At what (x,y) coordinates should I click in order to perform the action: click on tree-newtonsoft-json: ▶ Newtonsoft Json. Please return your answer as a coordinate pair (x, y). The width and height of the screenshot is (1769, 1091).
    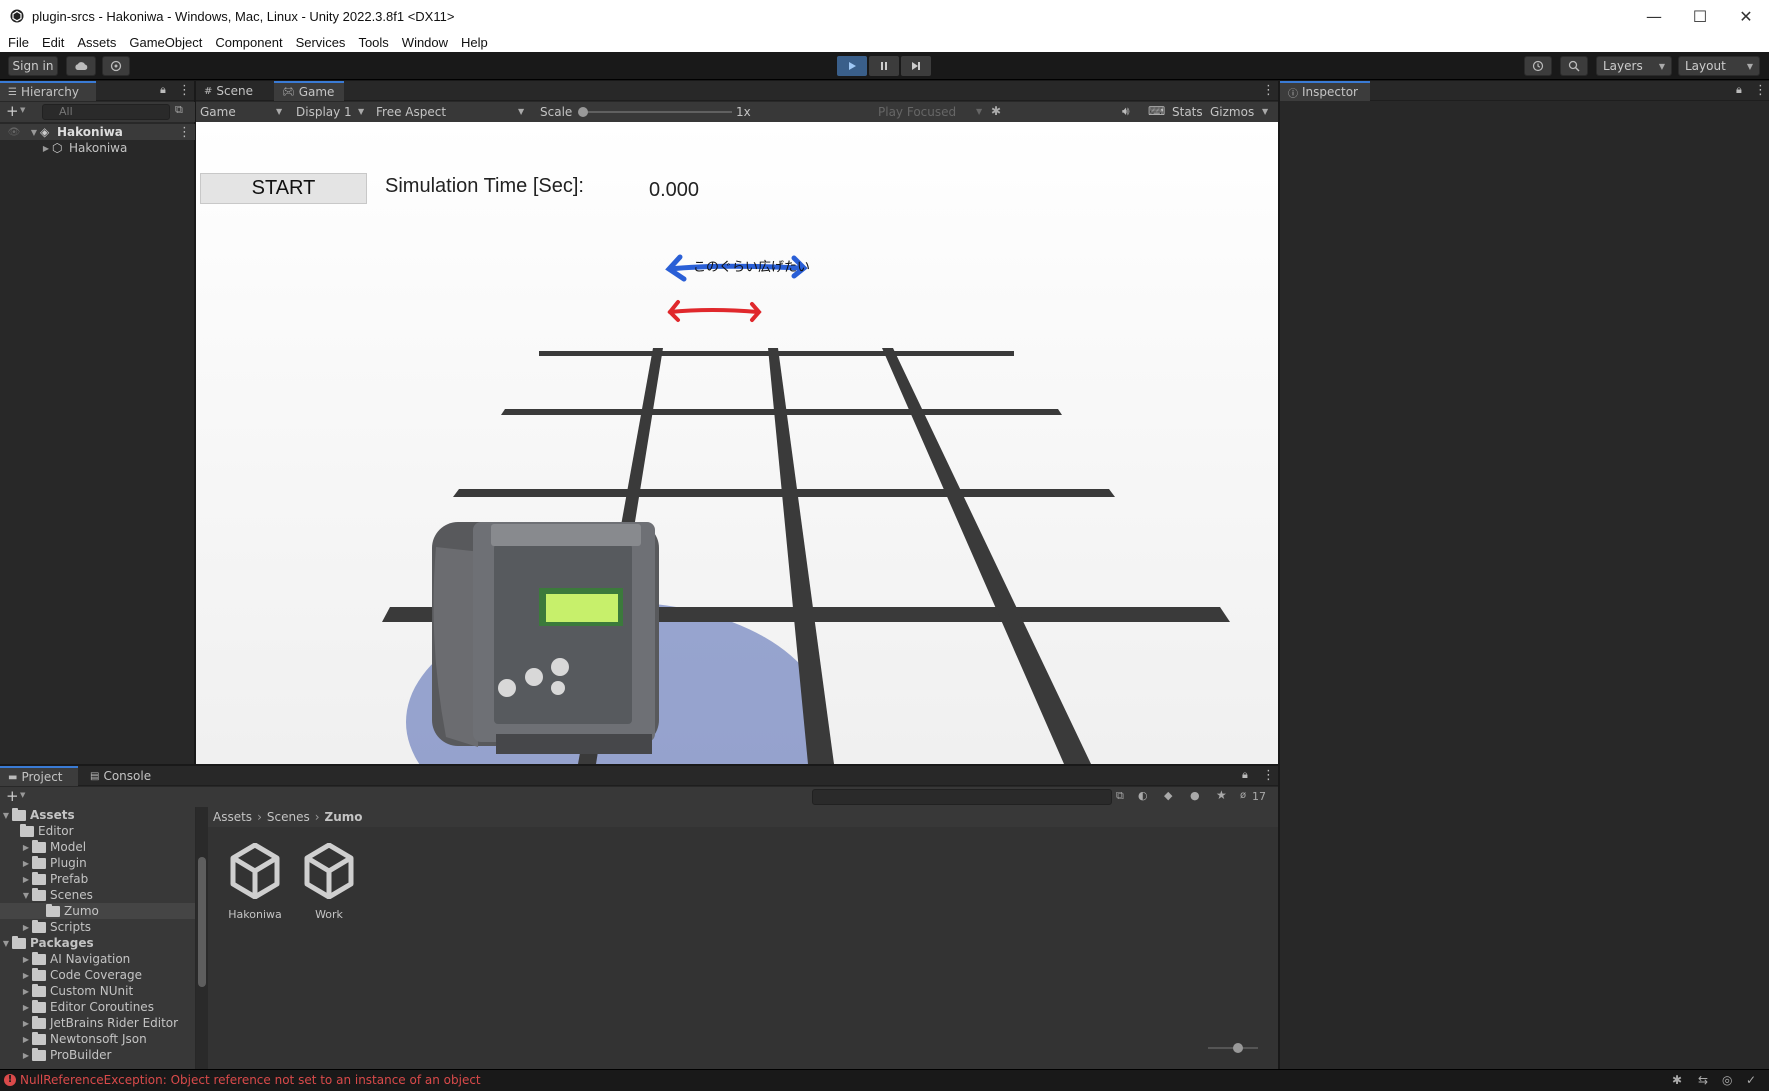
    Looking at the image, I should click on (83, 1039).